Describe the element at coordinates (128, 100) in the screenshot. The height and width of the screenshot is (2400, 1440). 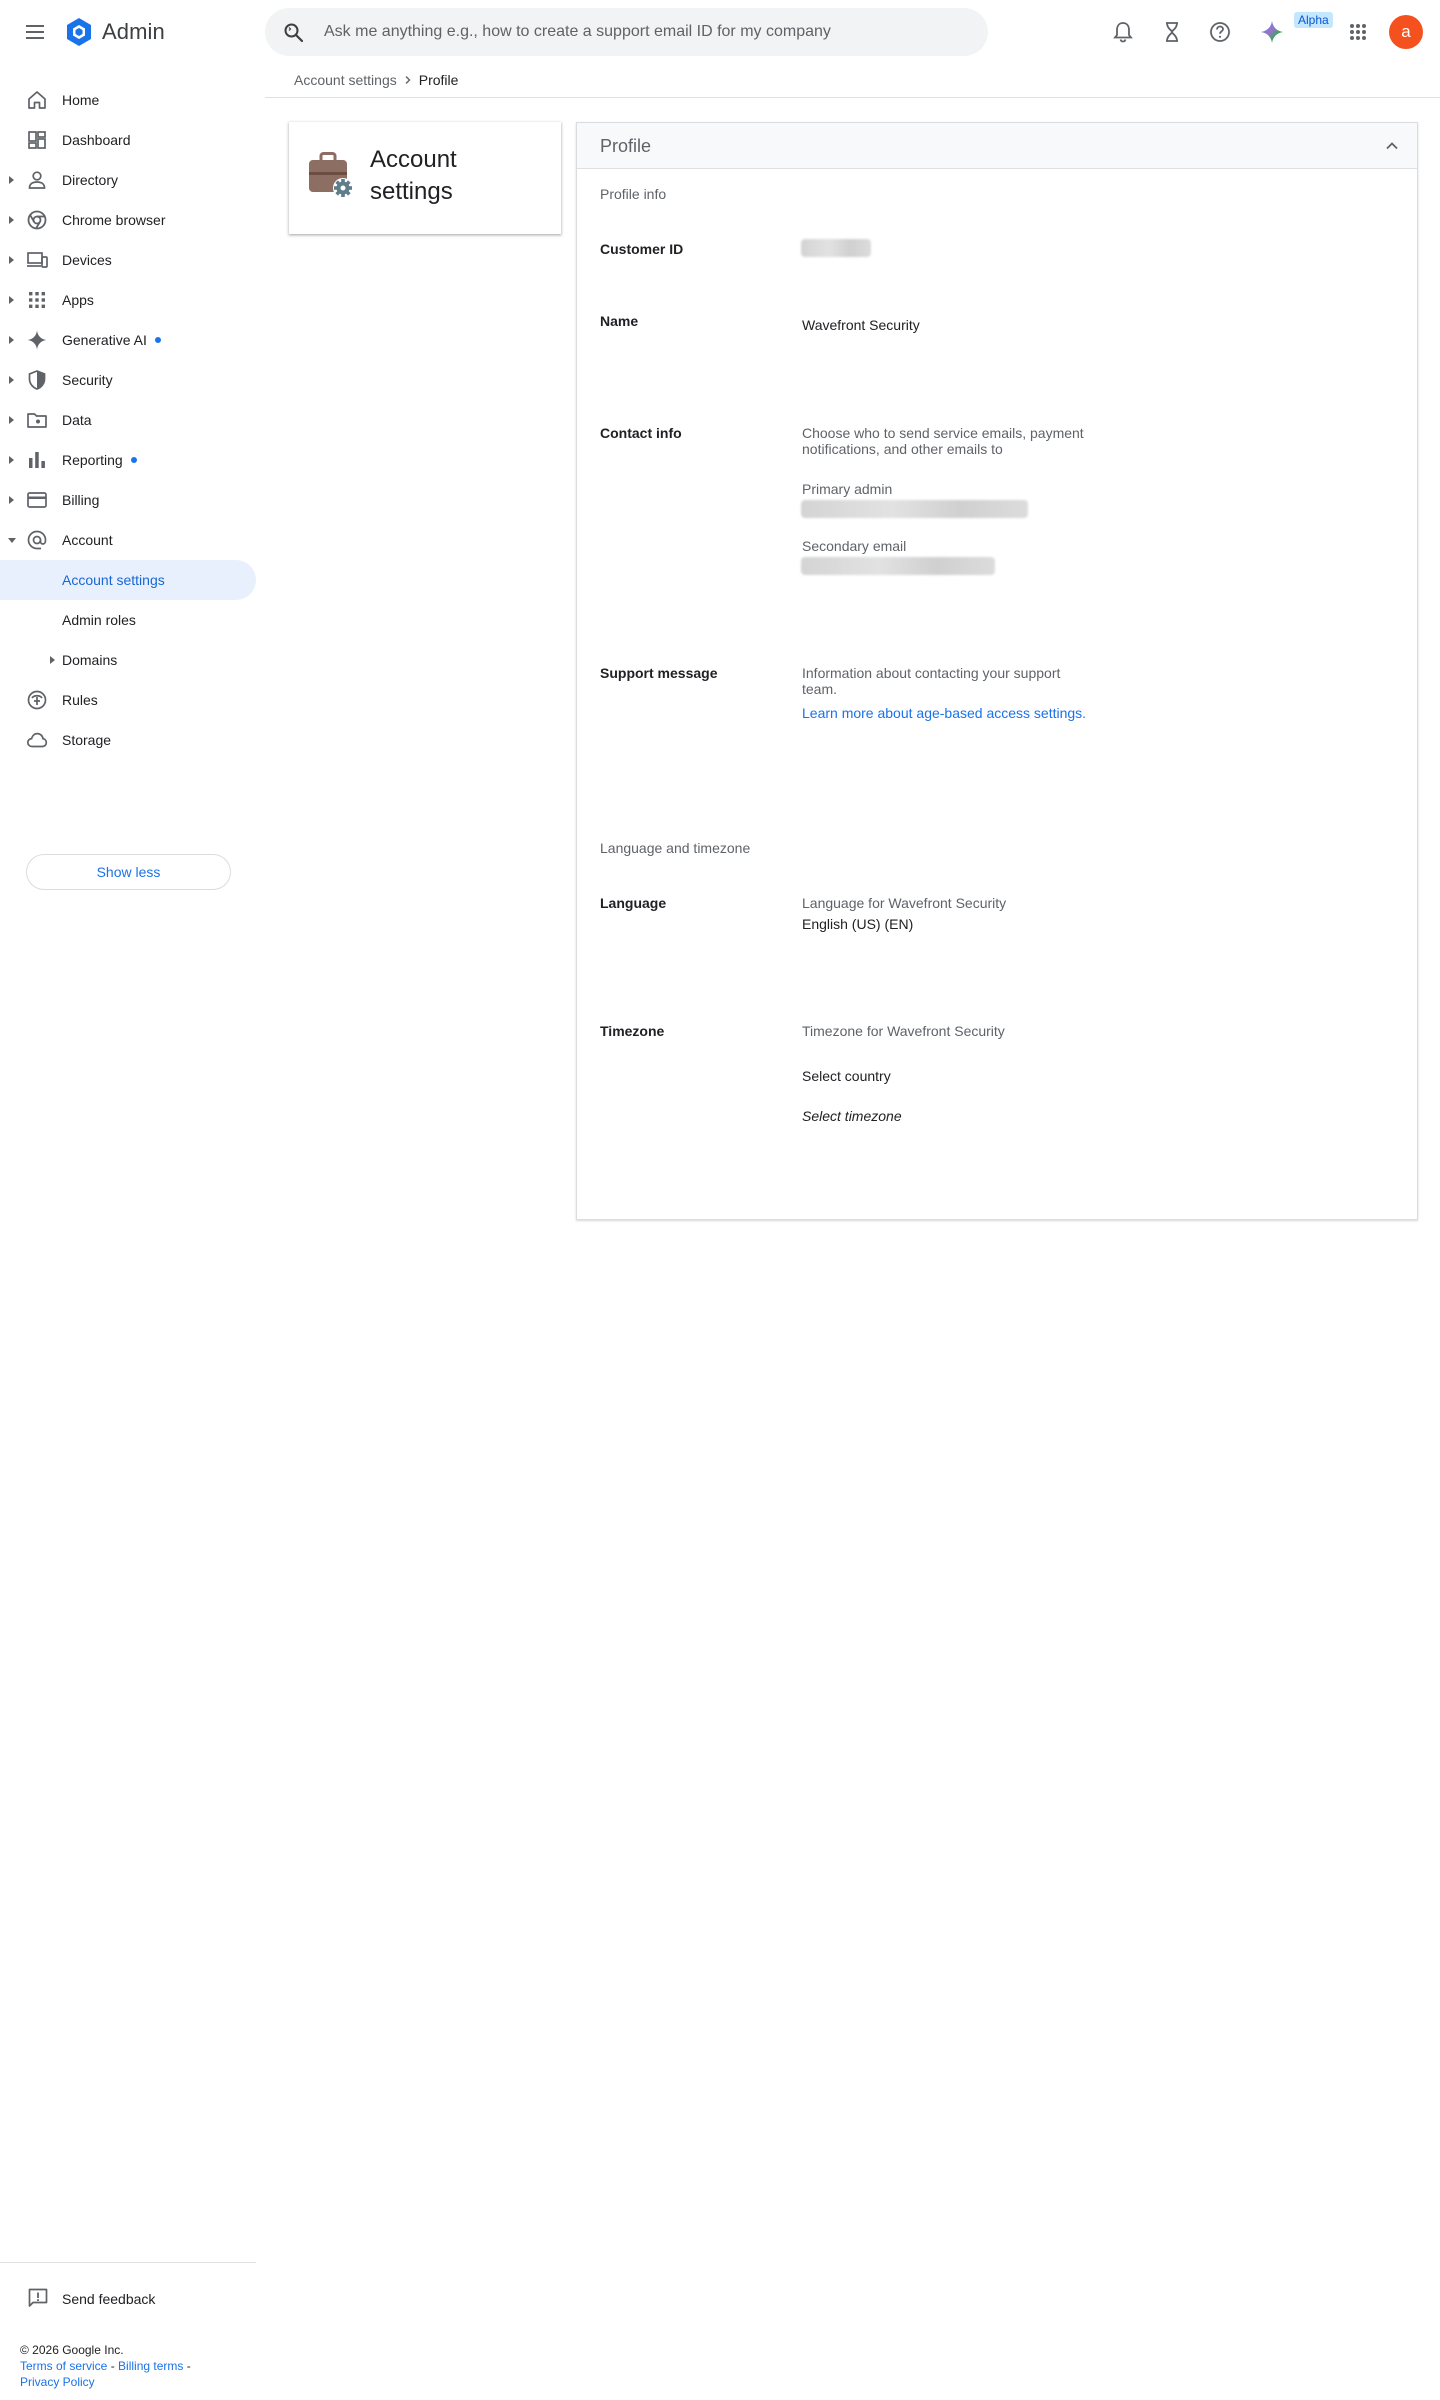
I see `sidebar-item-home: Home` at that location.